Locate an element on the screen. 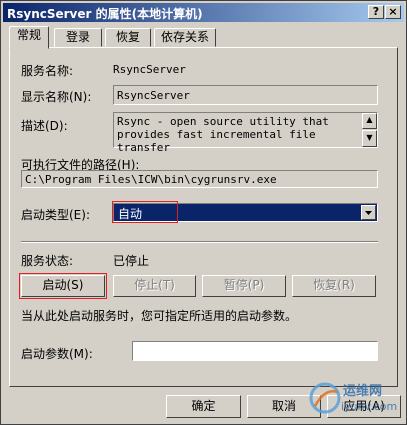 This screenshot has height=425, width=407. start-service-button: 启动(S) is located at coordinates (63, 286).